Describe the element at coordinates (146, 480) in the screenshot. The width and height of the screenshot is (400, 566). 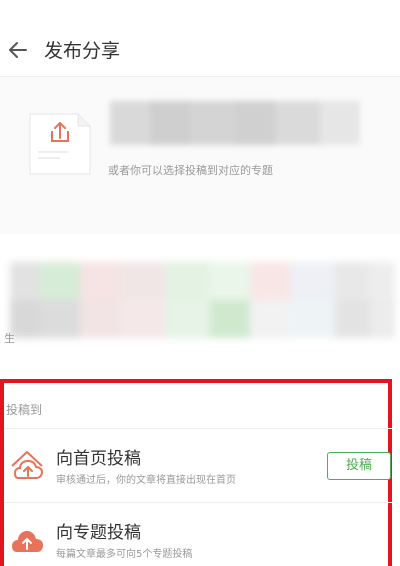
I see `submit-homepage-description: 审核通过后，你的文章将直接出现在首页` at that location.